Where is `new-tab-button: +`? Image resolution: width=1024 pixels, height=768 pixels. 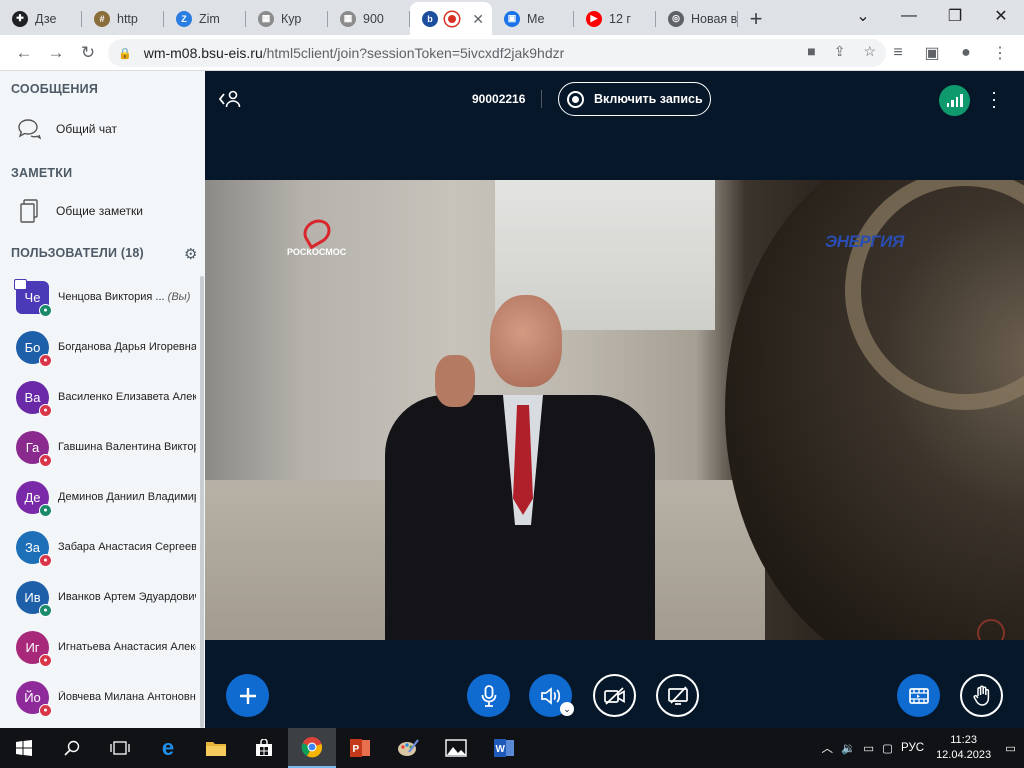
new-tab-button: + is located at coordinates (756, 18).